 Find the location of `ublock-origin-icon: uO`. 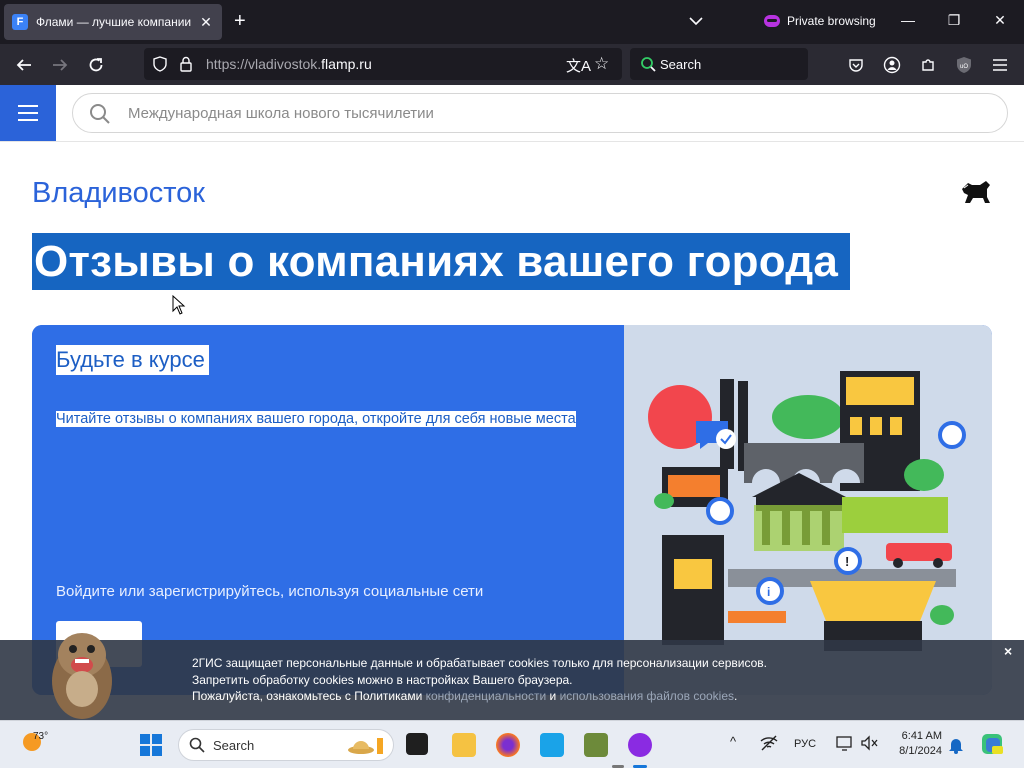

ublock-origin-icon: uO is located at coordinates (964, 65).